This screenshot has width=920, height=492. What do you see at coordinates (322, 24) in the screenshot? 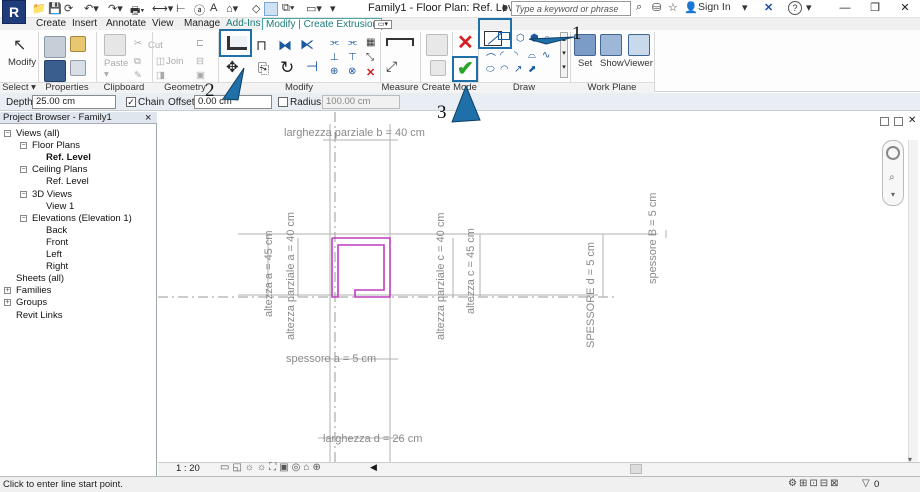
I see `tab-modify-create-extrusion: Modify | Create Extrusion` at bounding box center [322, 24].